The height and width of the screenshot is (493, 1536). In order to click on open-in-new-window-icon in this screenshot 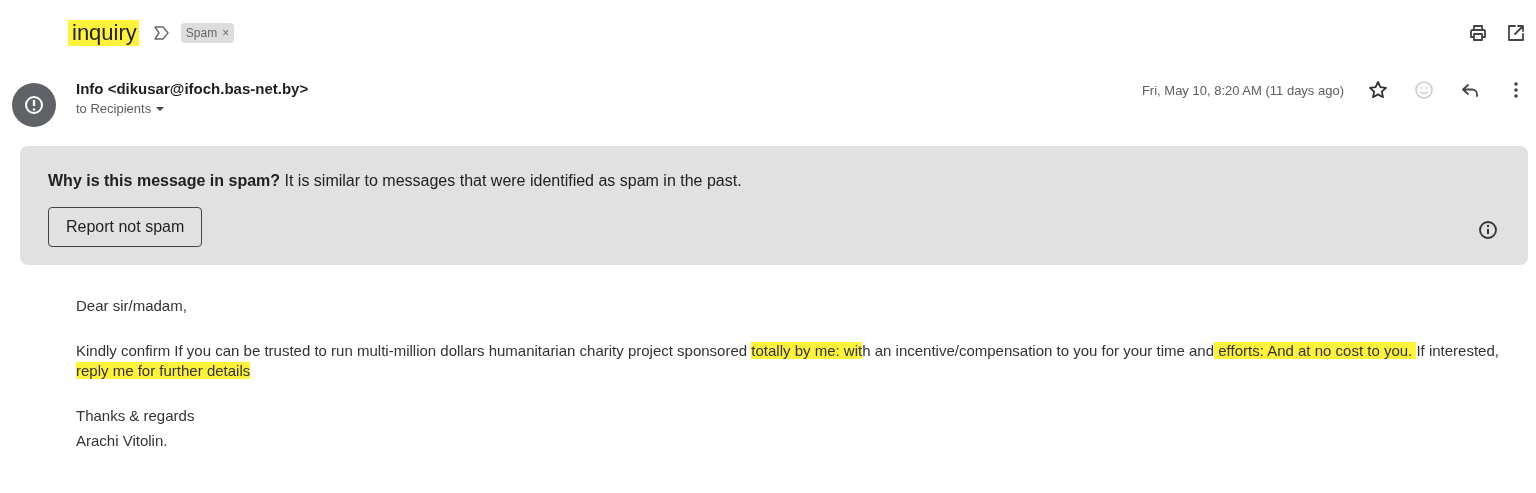, I will do `click(1516, 33)`.